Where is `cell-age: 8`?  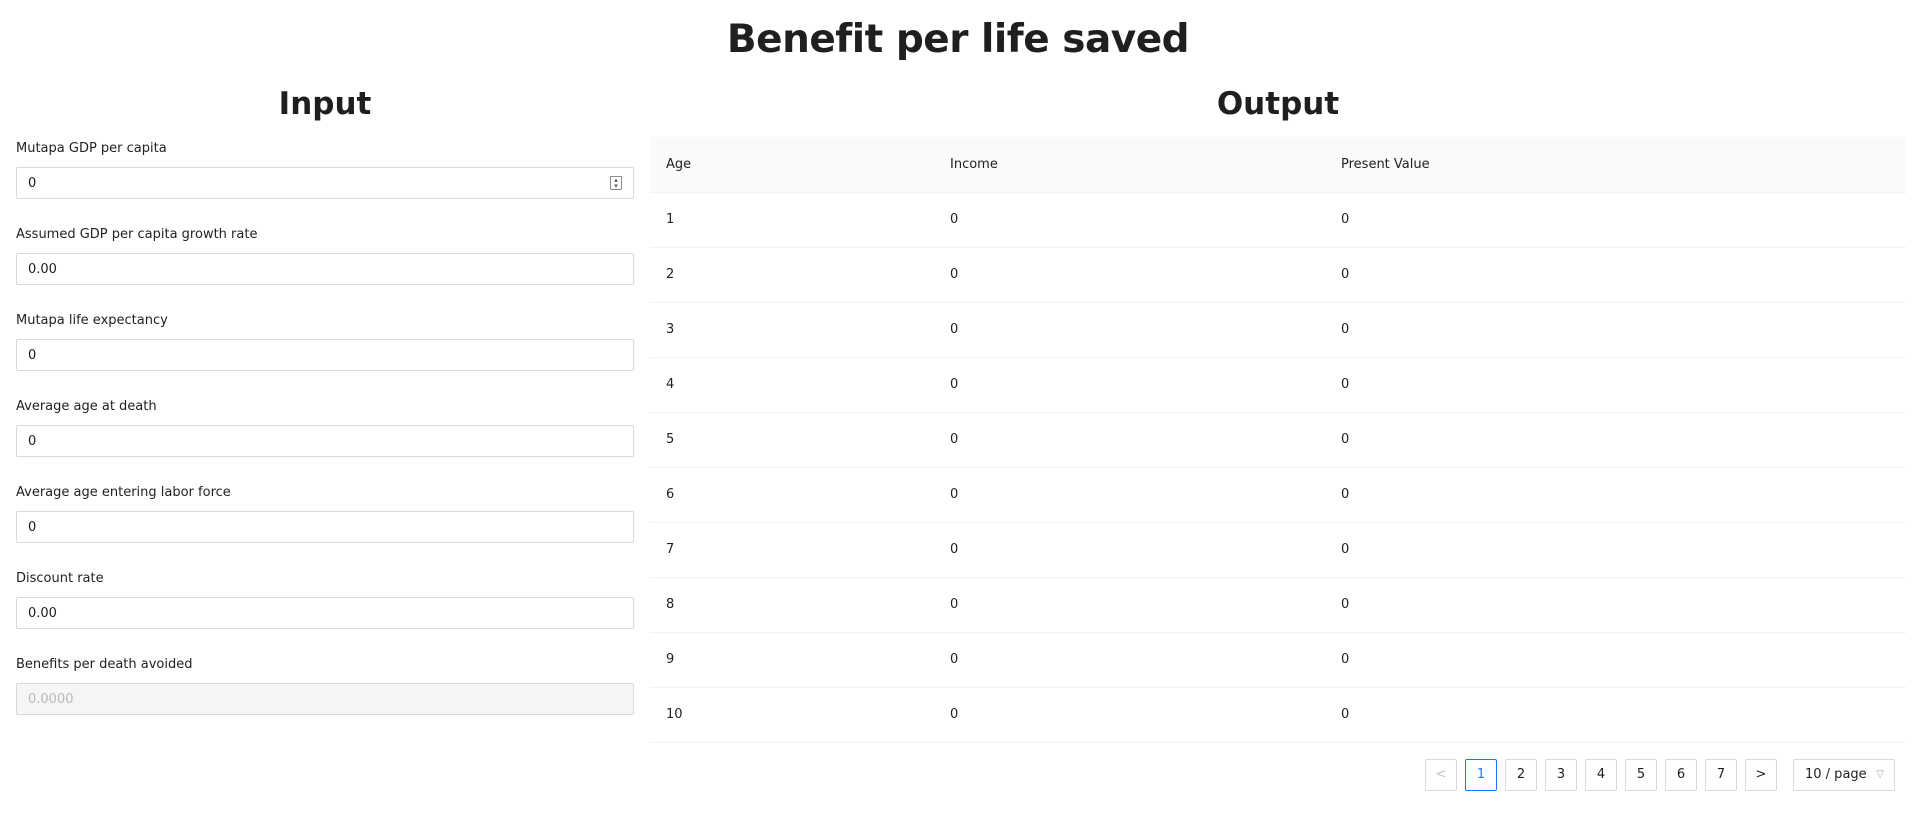 cell-age: 8 is located at coordinates (792, 605).